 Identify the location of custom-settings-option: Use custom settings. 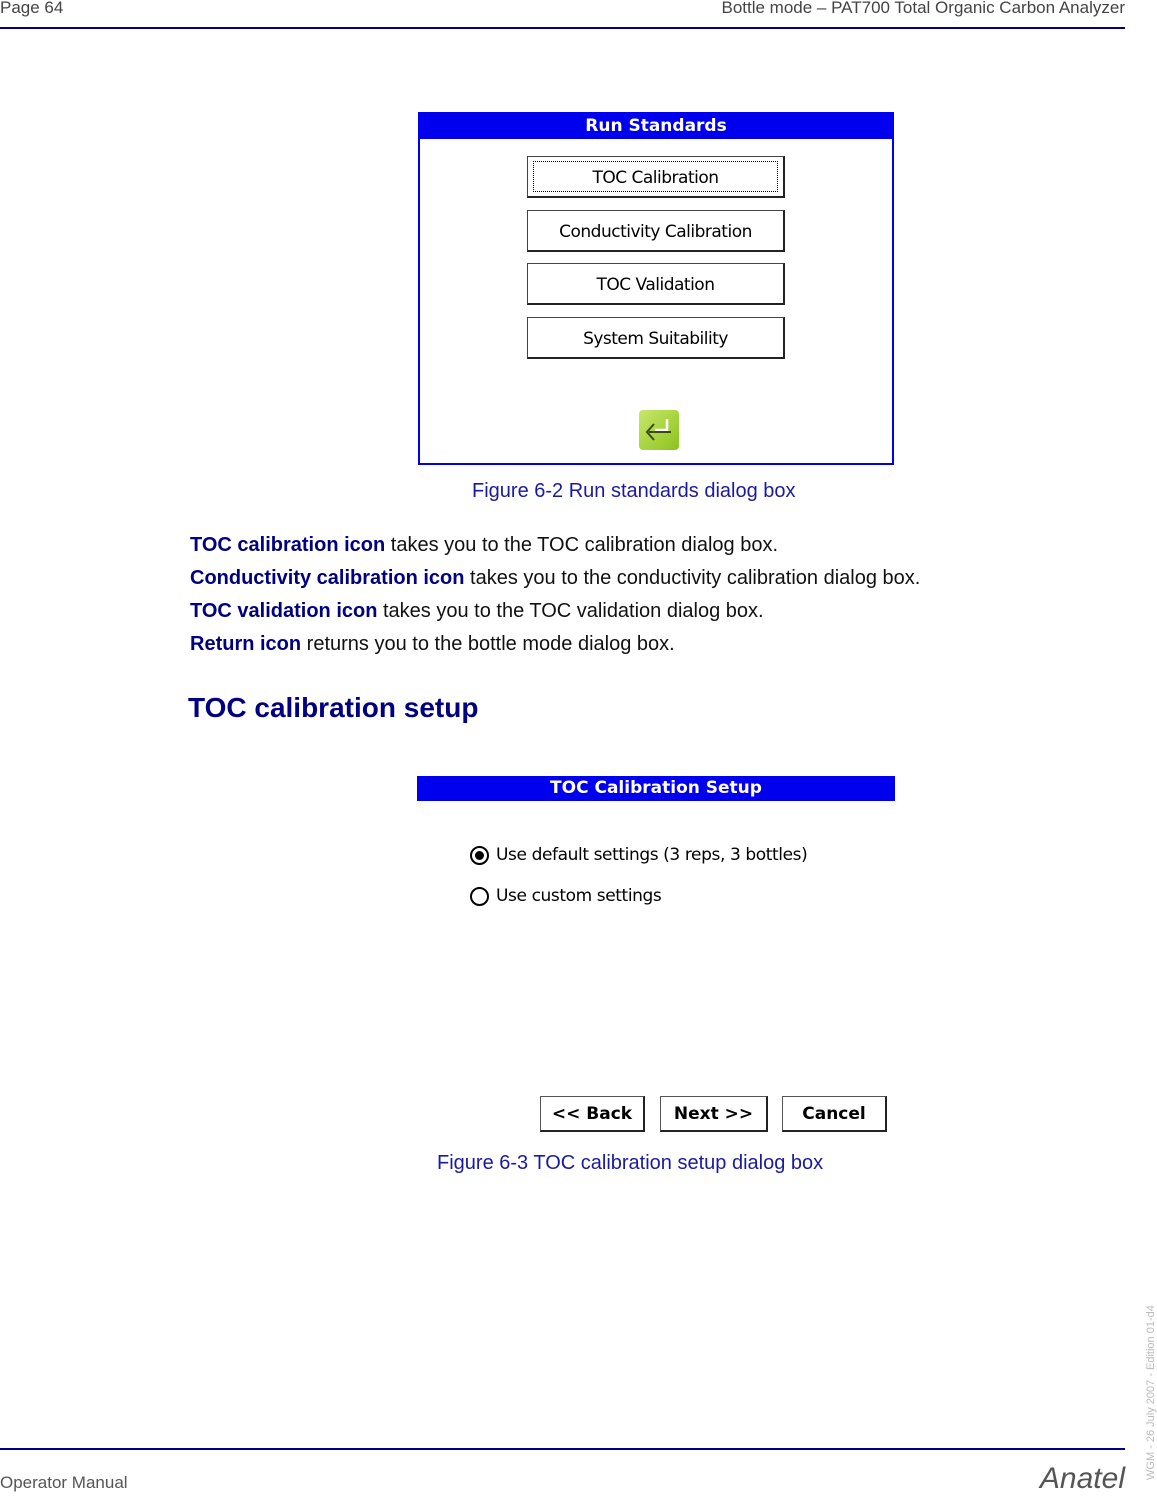
(566, 896).